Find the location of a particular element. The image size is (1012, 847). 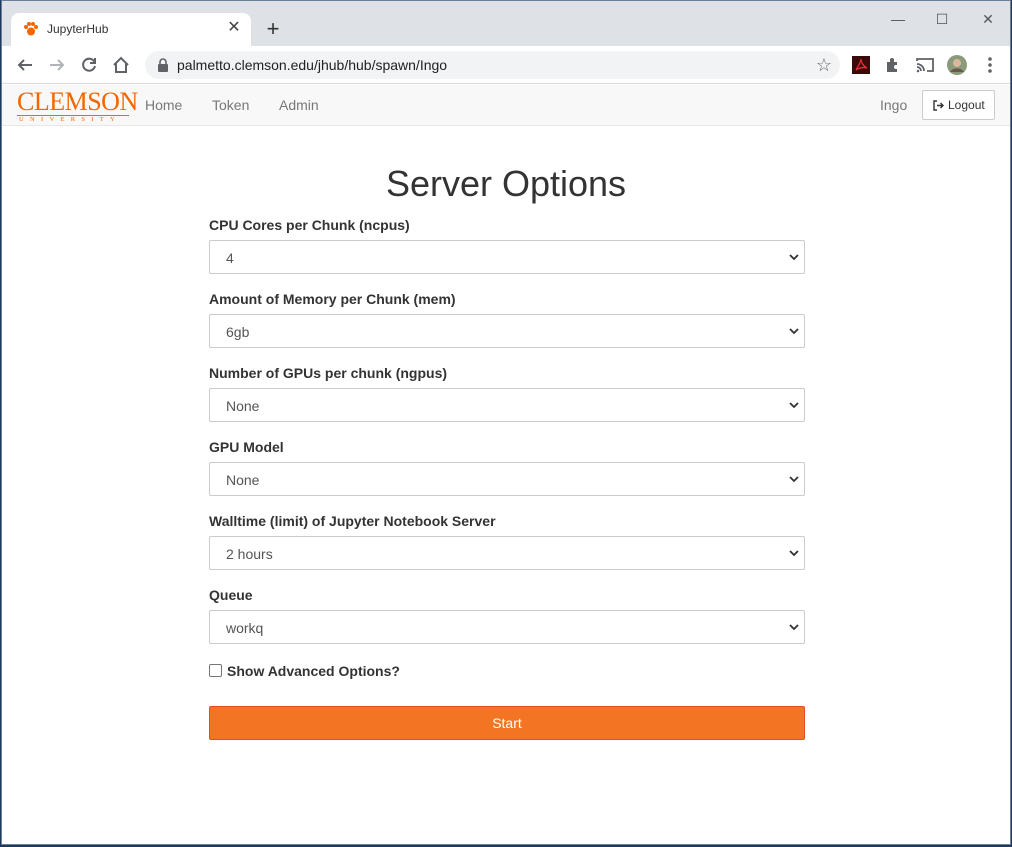

page-title: Server Options is located at coordinates (506, 183).